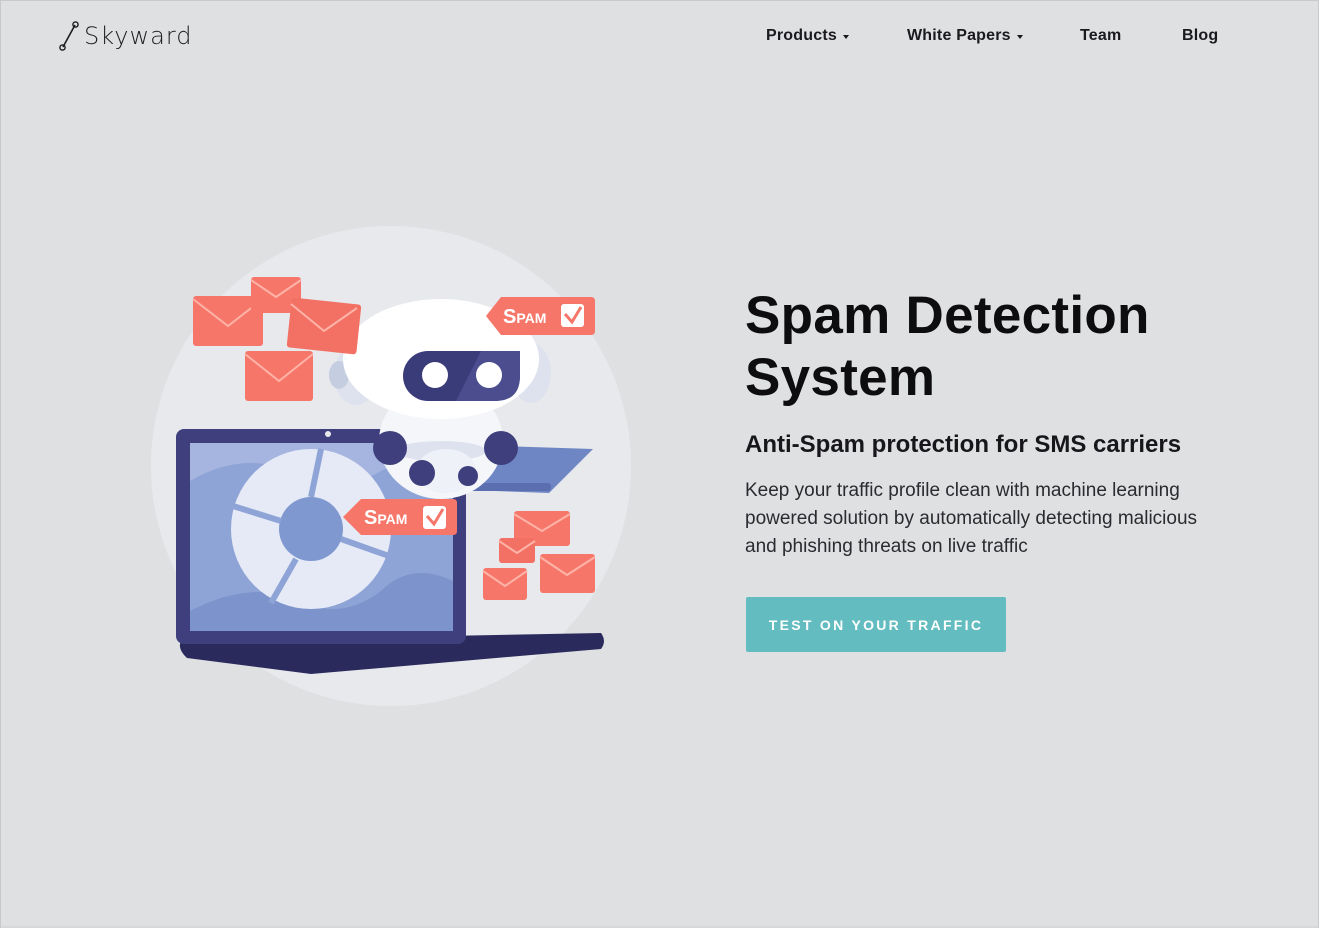  I want to click on hero-subtitle: Anti-Spam protection for SMS carriers, so click(963, 444).